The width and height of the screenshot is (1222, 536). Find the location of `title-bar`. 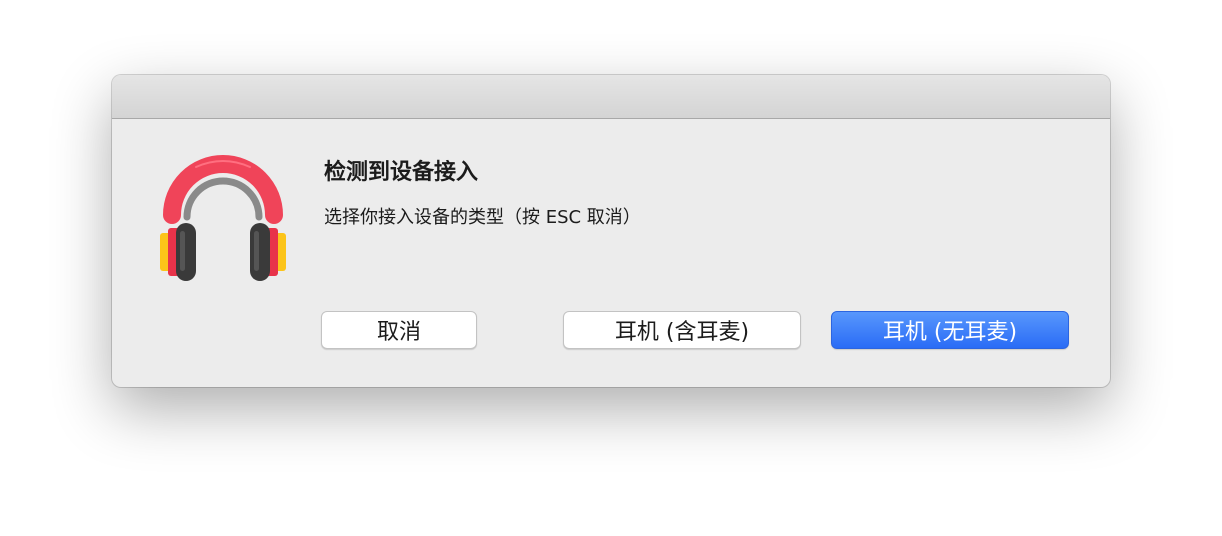

title-bar is located at coordinates (611, 97).